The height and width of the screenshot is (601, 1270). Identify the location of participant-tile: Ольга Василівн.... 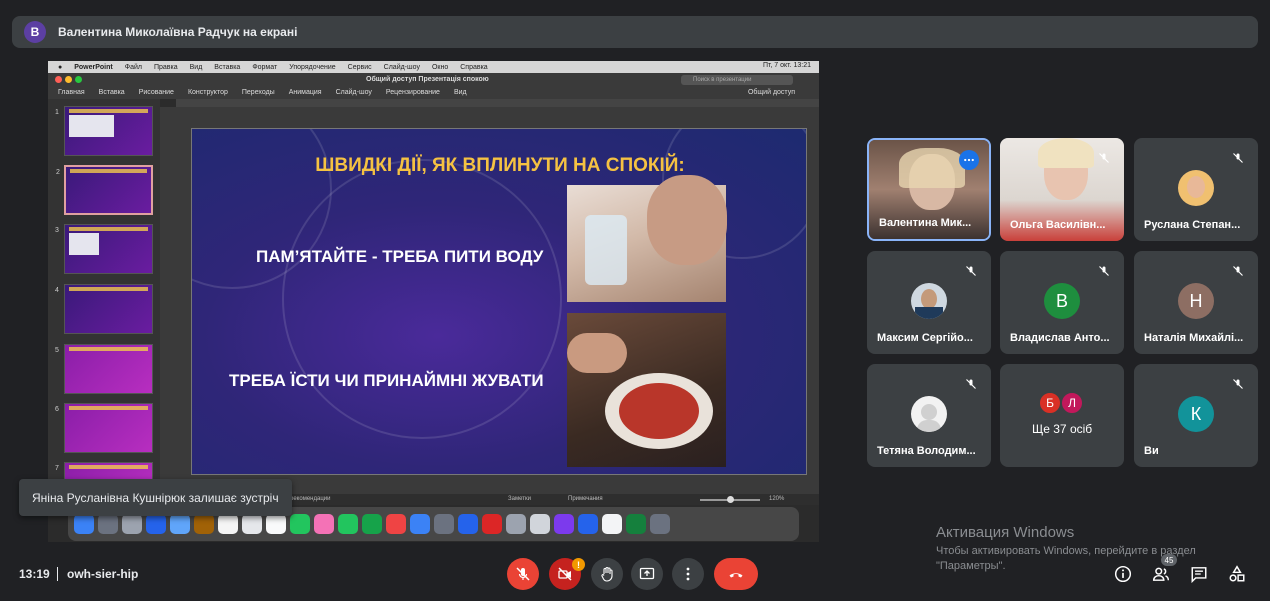
(1062, 189).